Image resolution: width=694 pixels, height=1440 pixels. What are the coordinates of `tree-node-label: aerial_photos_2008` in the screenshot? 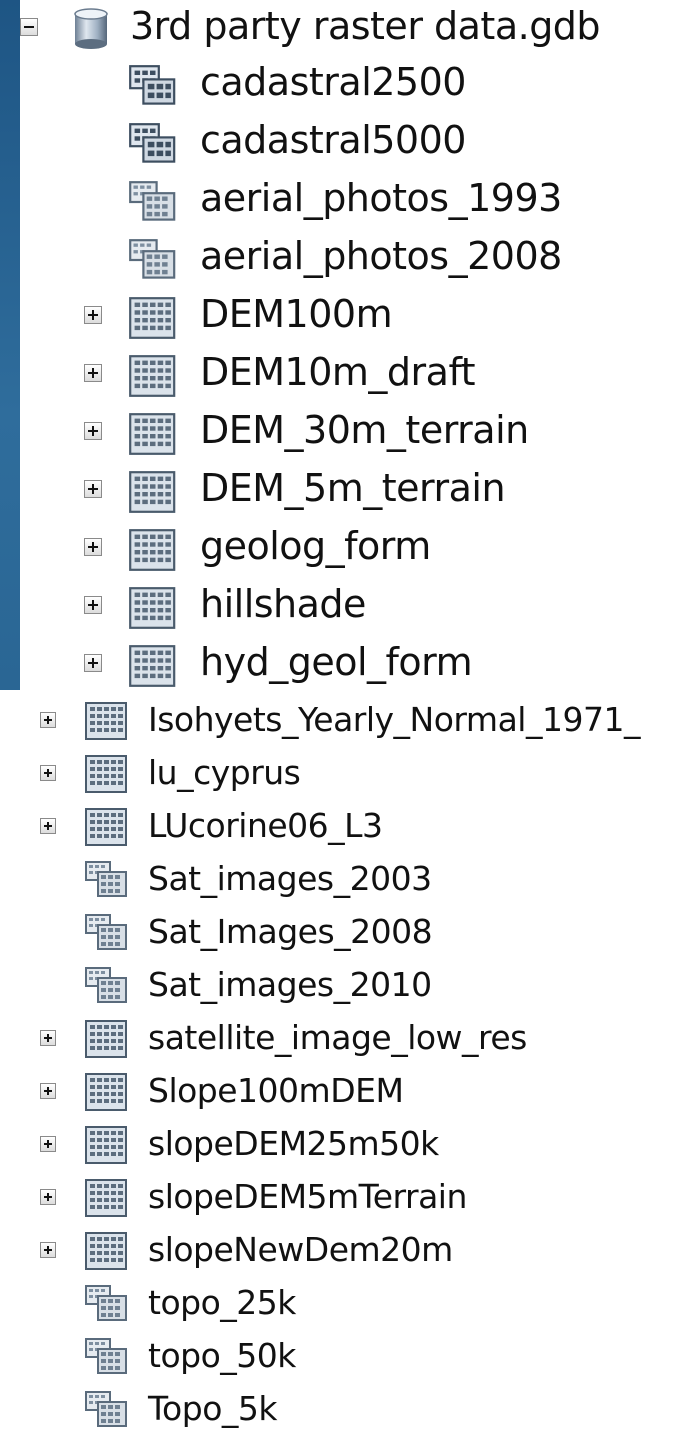 It's located at (381, 256).